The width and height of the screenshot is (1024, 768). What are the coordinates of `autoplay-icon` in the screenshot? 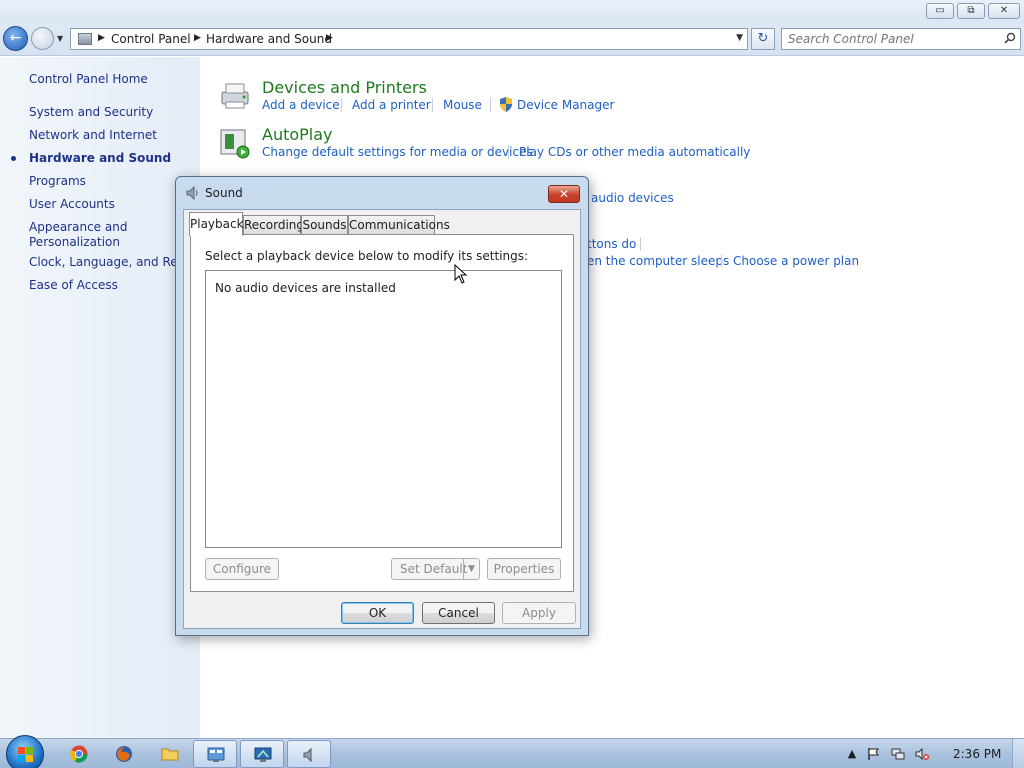 It's located at (235, 143).